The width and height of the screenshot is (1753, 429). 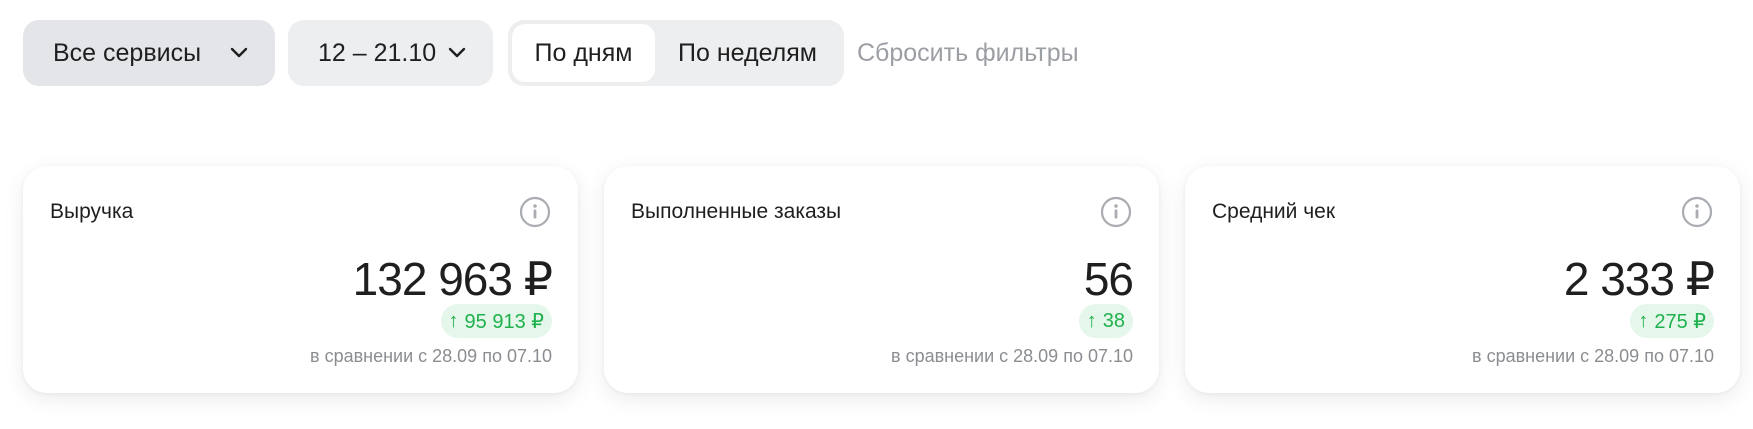 I want to click on by-days-button: По дням, so click(x=583, y=53).